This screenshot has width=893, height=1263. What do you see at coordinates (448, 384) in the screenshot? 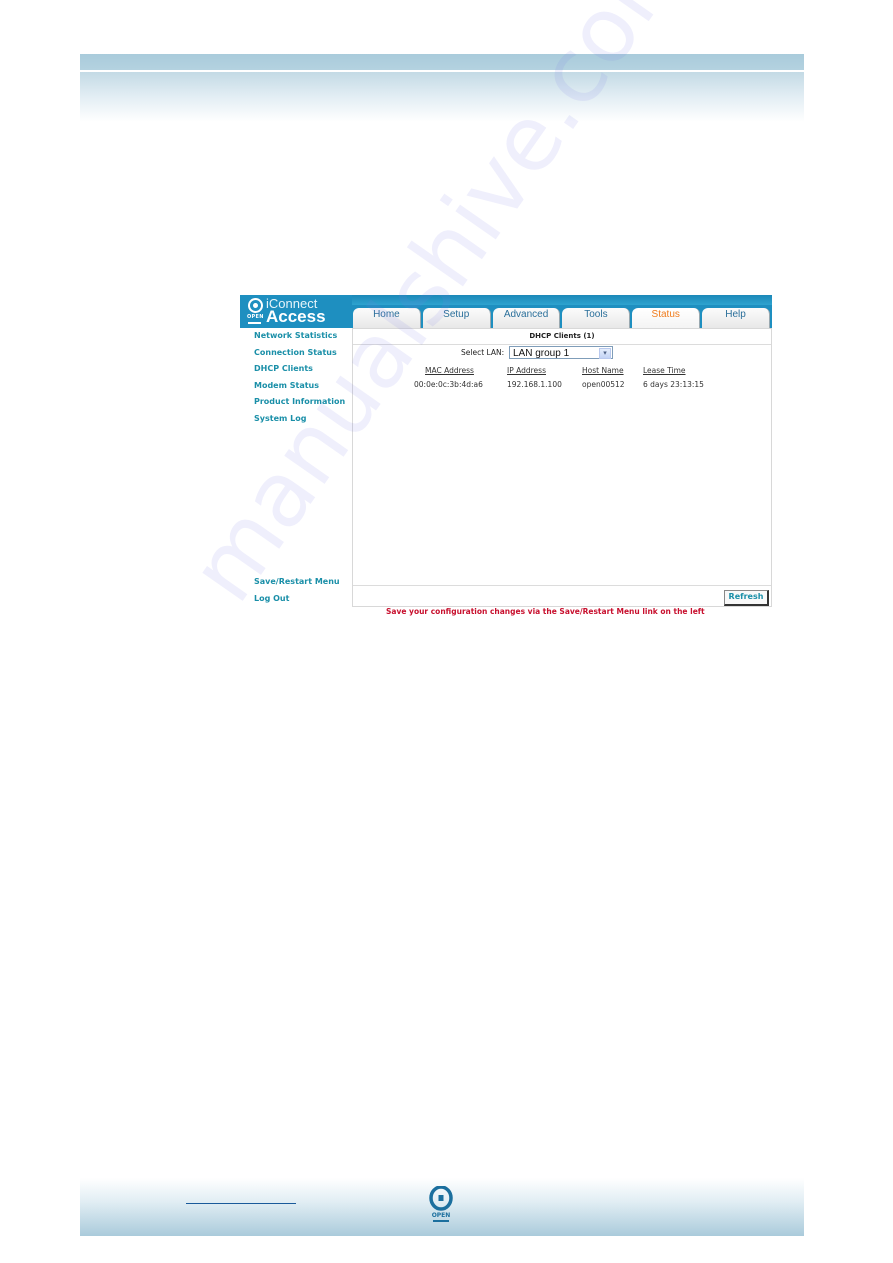
I see `table-cell-mac: 00:0e:0c:3b:4d:a6` at bounding box center [448, 384].